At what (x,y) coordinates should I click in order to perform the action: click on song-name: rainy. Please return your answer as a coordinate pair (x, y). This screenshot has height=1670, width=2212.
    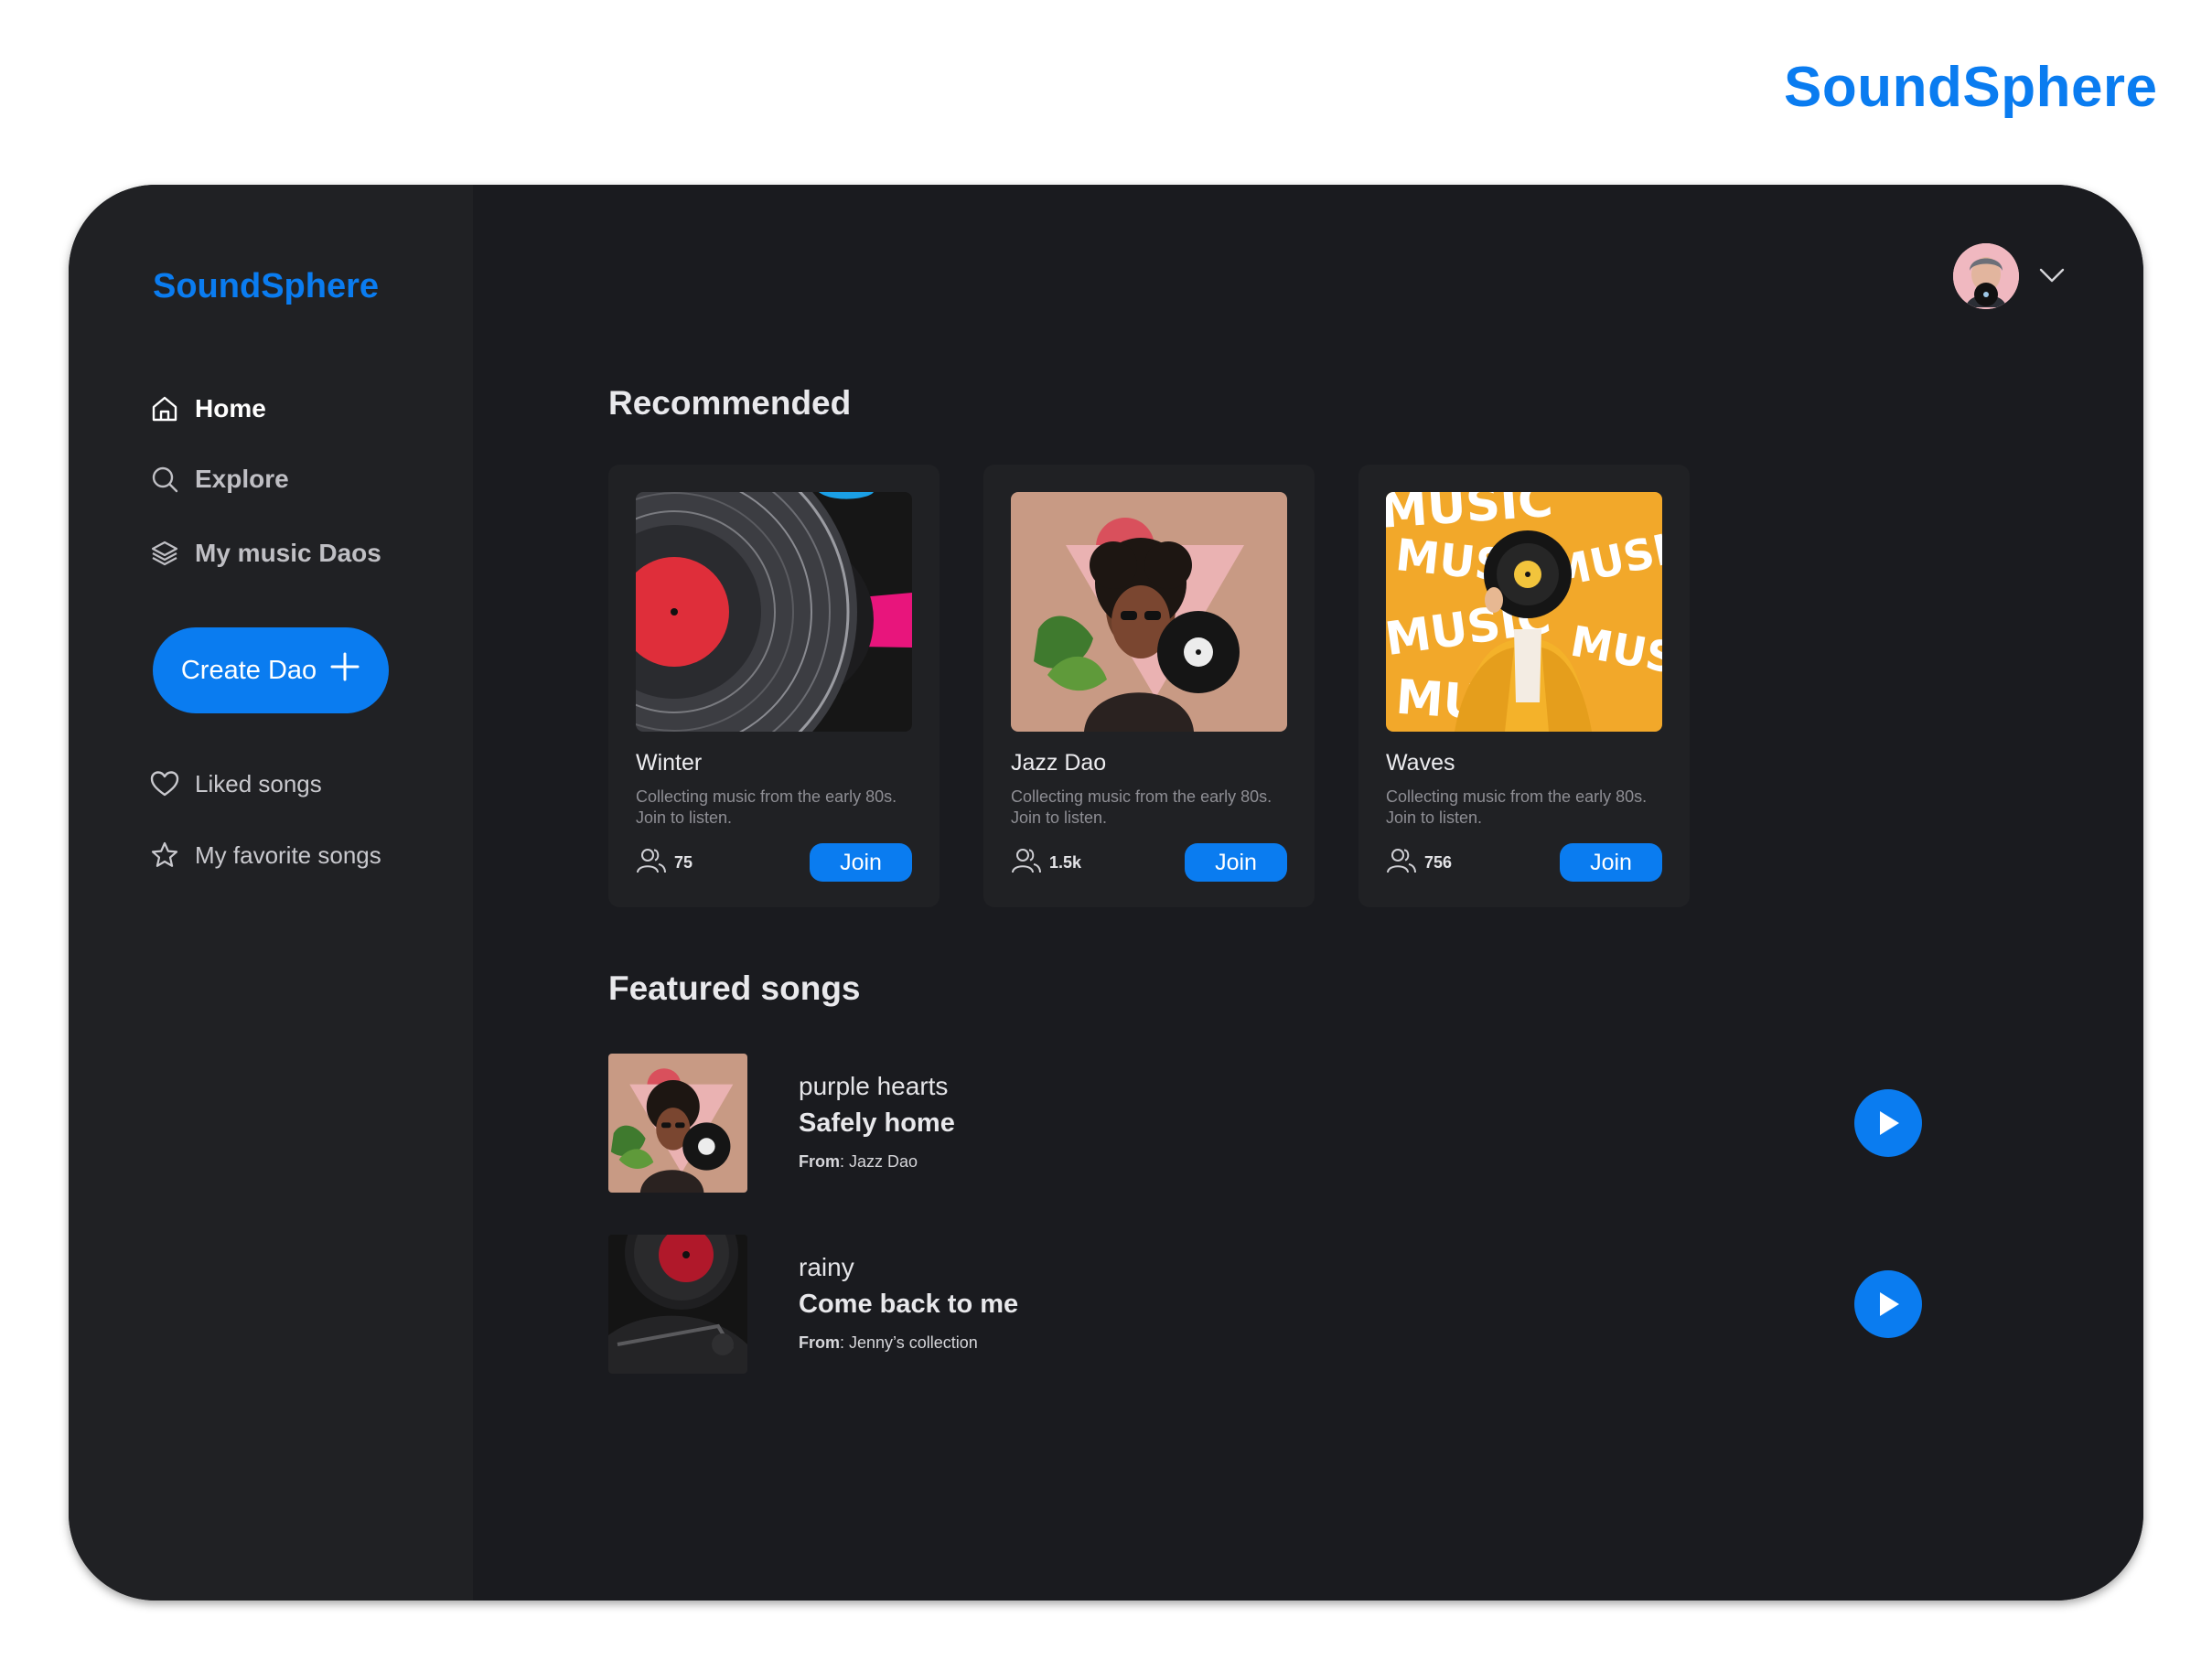
    Looking at the image, I should click on (826, 1267).